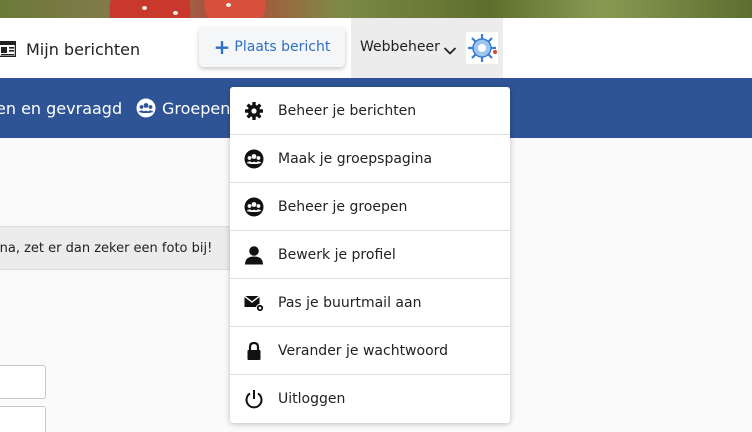 This screenshot has width=752, height=432. I want to click on account-menu-toggle: Webbeheer, so click(427, 48).